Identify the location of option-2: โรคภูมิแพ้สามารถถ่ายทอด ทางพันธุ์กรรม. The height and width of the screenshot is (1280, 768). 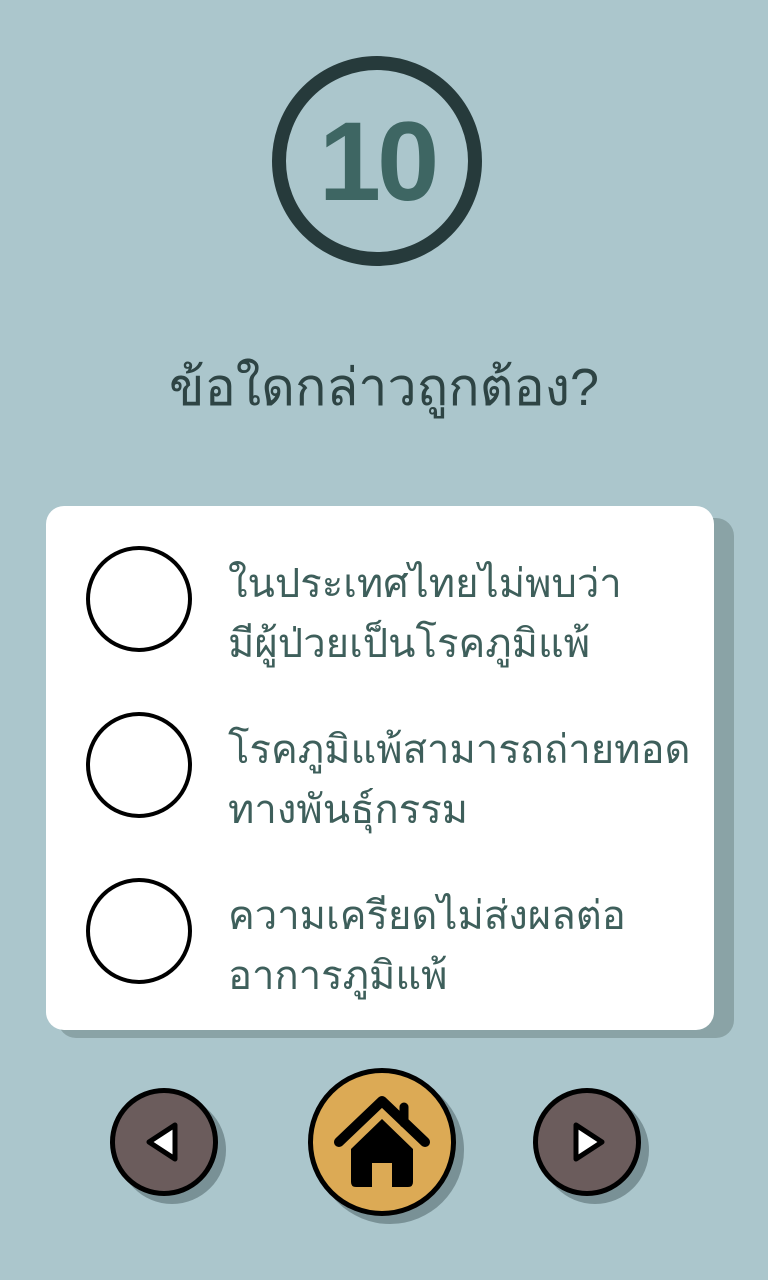
(380, 752).